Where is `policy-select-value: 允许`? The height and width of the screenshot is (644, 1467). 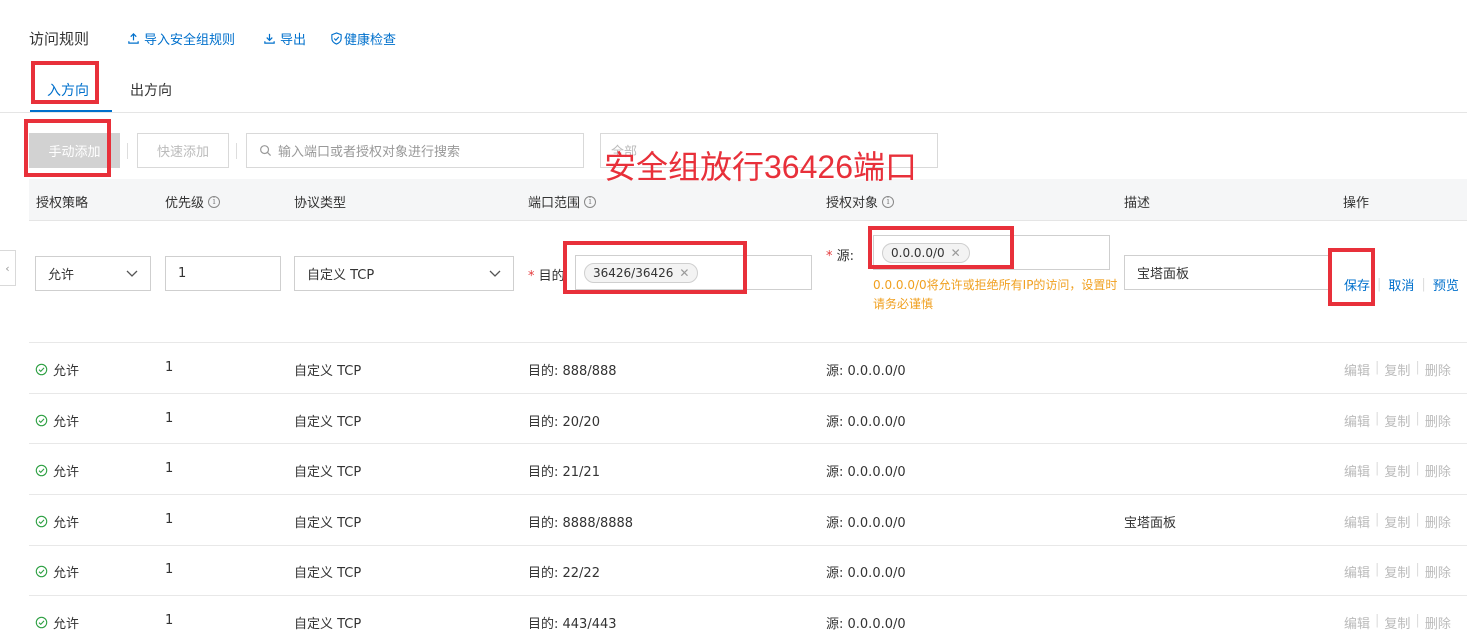
policy-select-value: 允许 is located at coordinates (61, 275).